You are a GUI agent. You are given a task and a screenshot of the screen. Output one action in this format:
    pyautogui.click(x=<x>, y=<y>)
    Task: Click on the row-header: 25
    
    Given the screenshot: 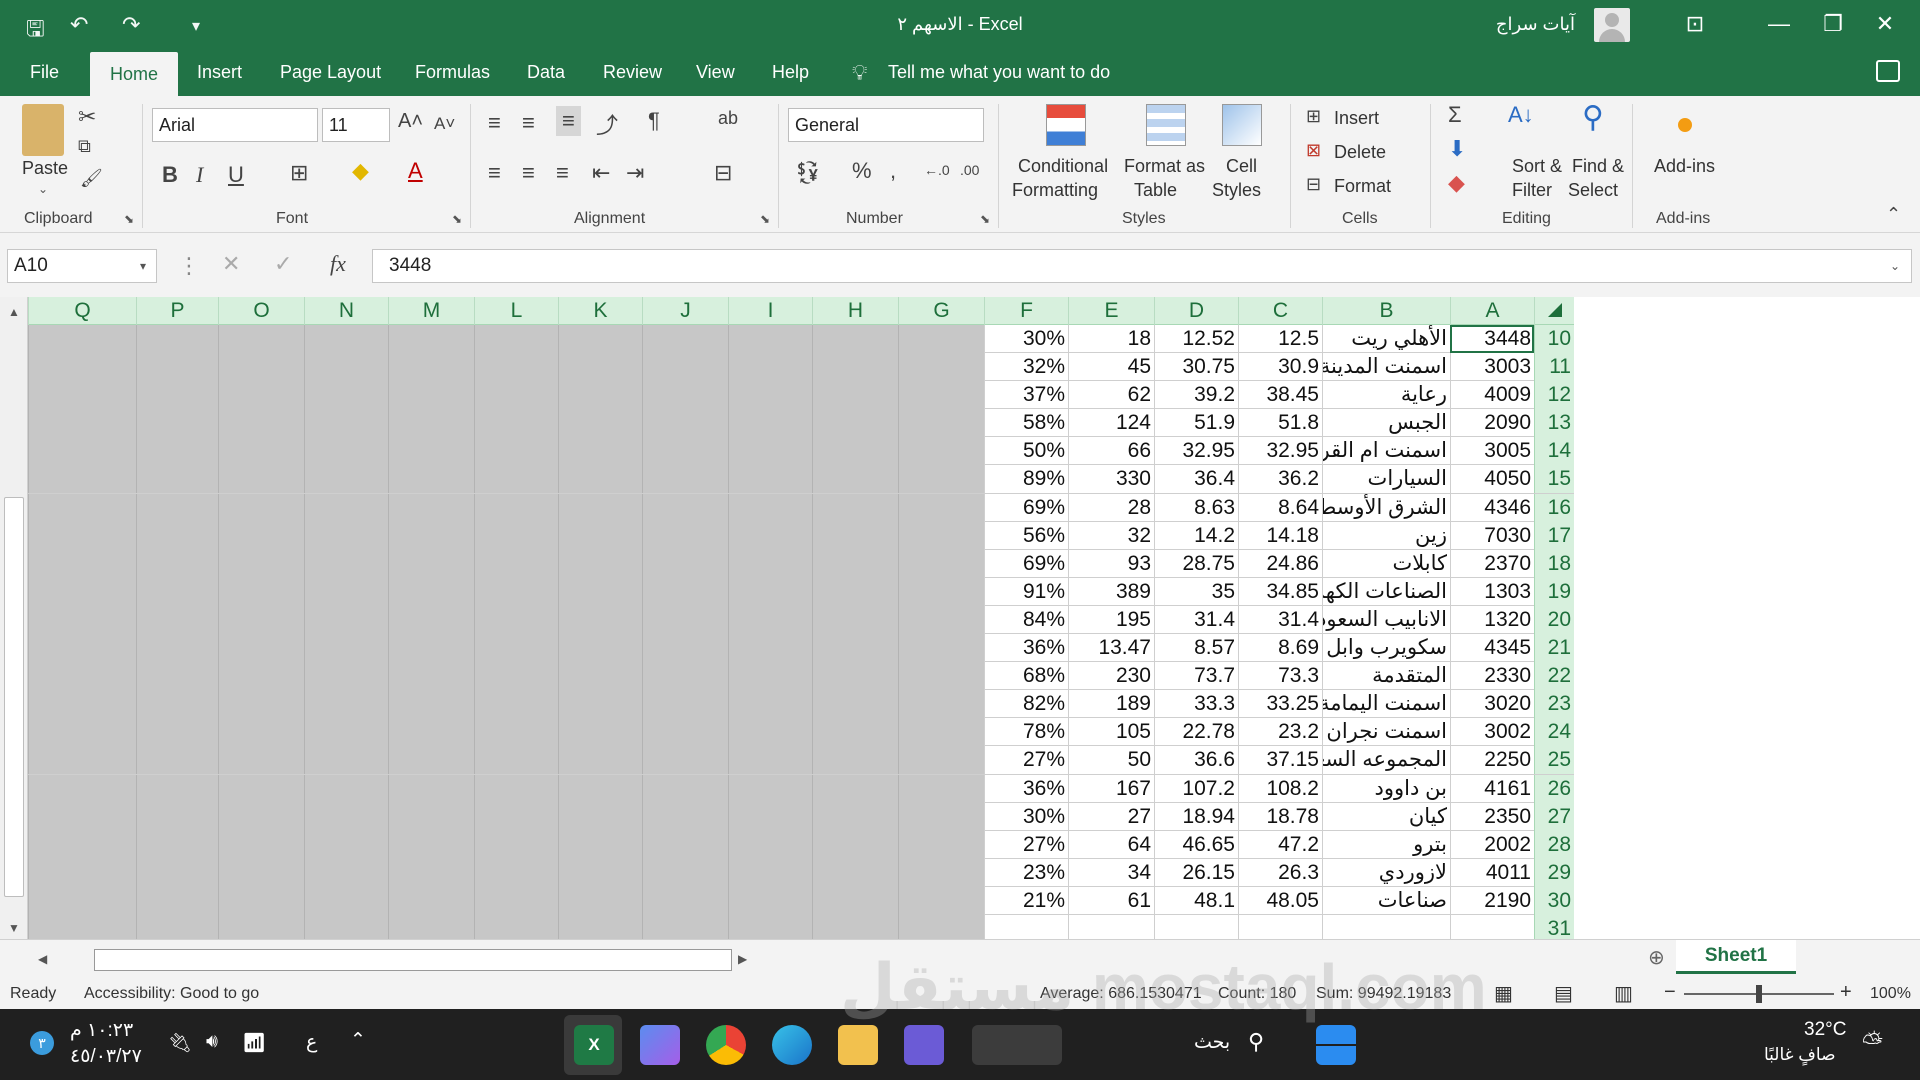 What is the action you would take?
    pyautogui.click(x=1554, y=760)
    